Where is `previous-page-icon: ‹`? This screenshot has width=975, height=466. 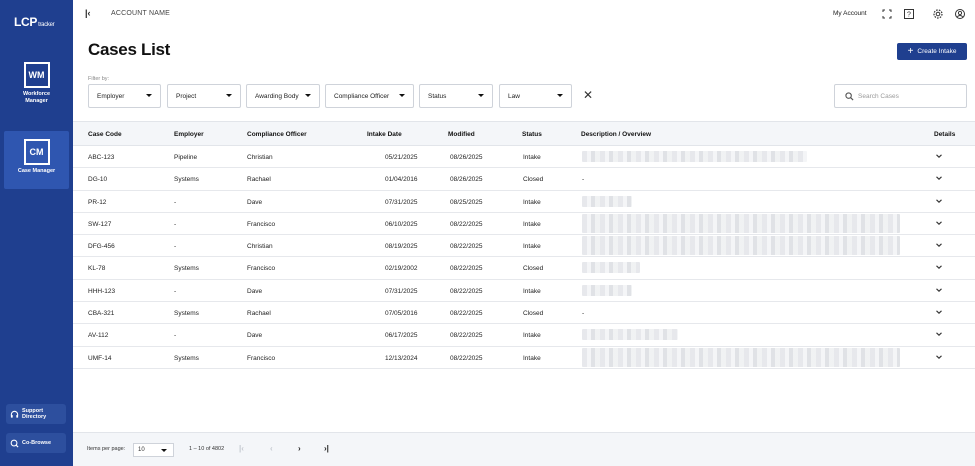
previous-page-icon: ‹ is located at coordinates (271, 448).